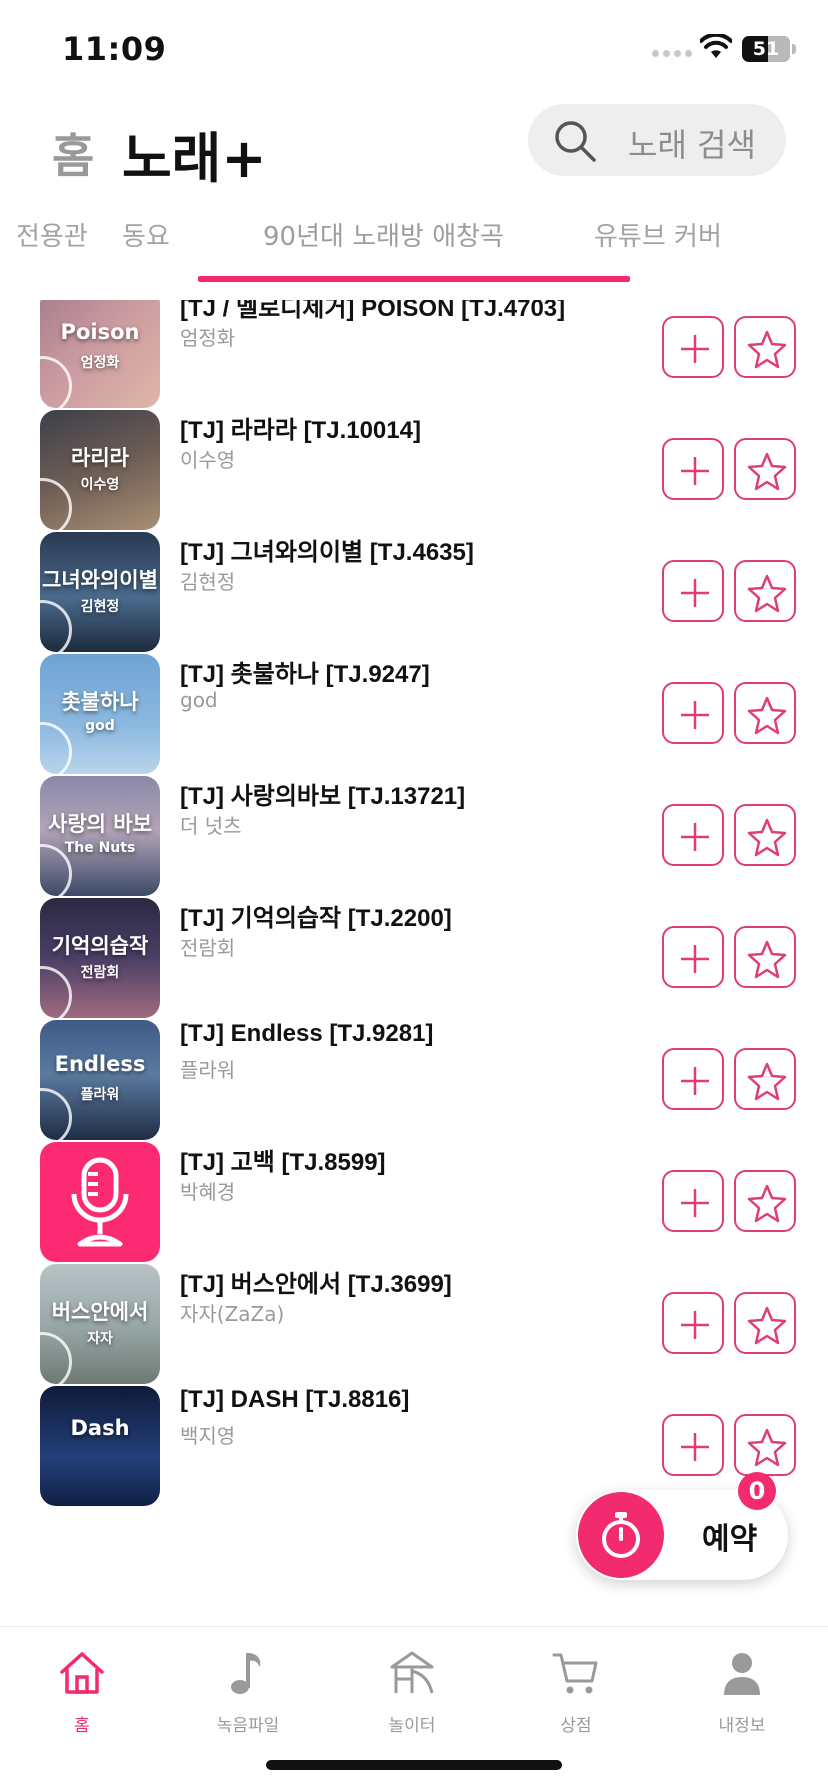 Image resolution: width=828 pixels, height=1792 pixels. Describe the element at coordinates (414, 279) in the screenshot. I see `active-tab-indicator` at that location.